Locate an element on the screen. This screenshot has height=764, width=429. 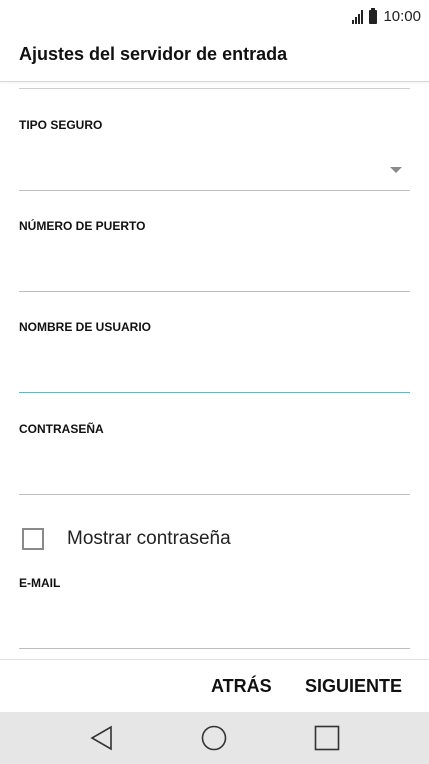
security-type-label: TIPO SEGURO is located at coordinates (61, 125).